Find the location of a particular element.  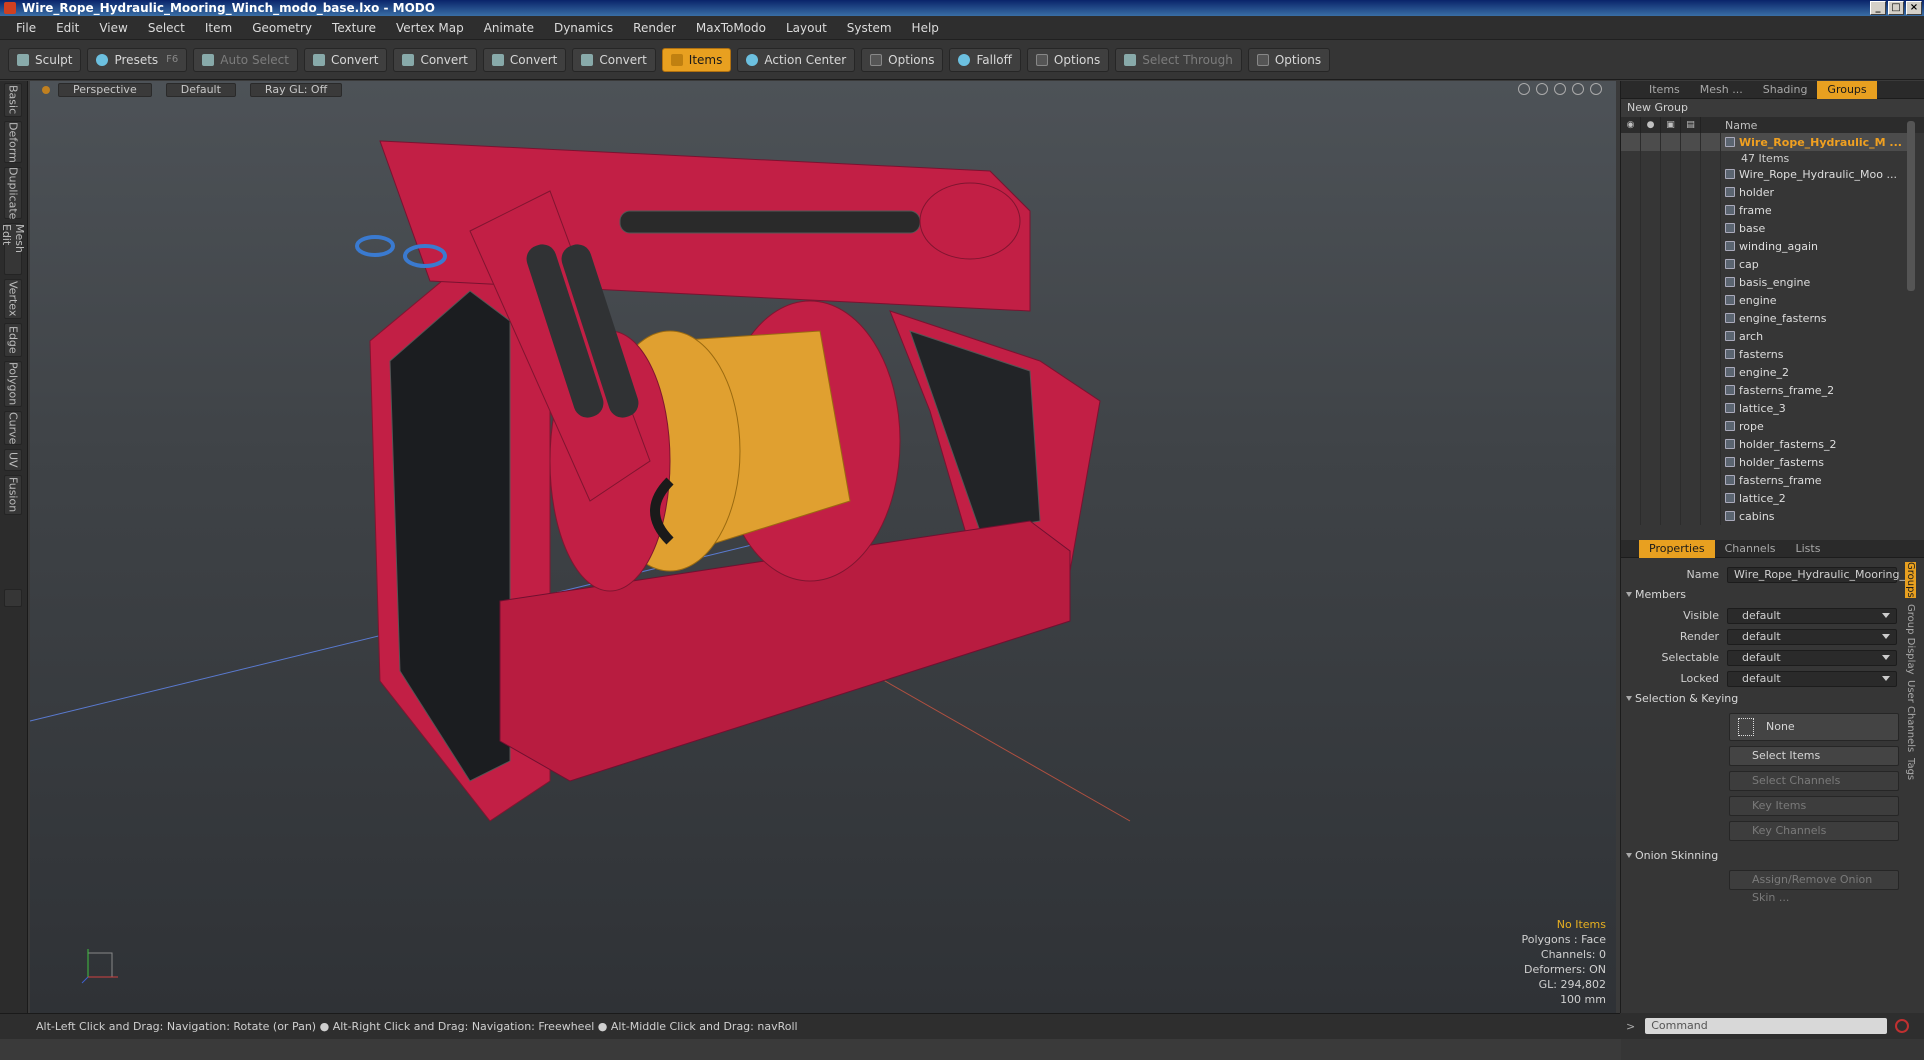

selectable-dropdown: default is located at coordinates (1812, 657).